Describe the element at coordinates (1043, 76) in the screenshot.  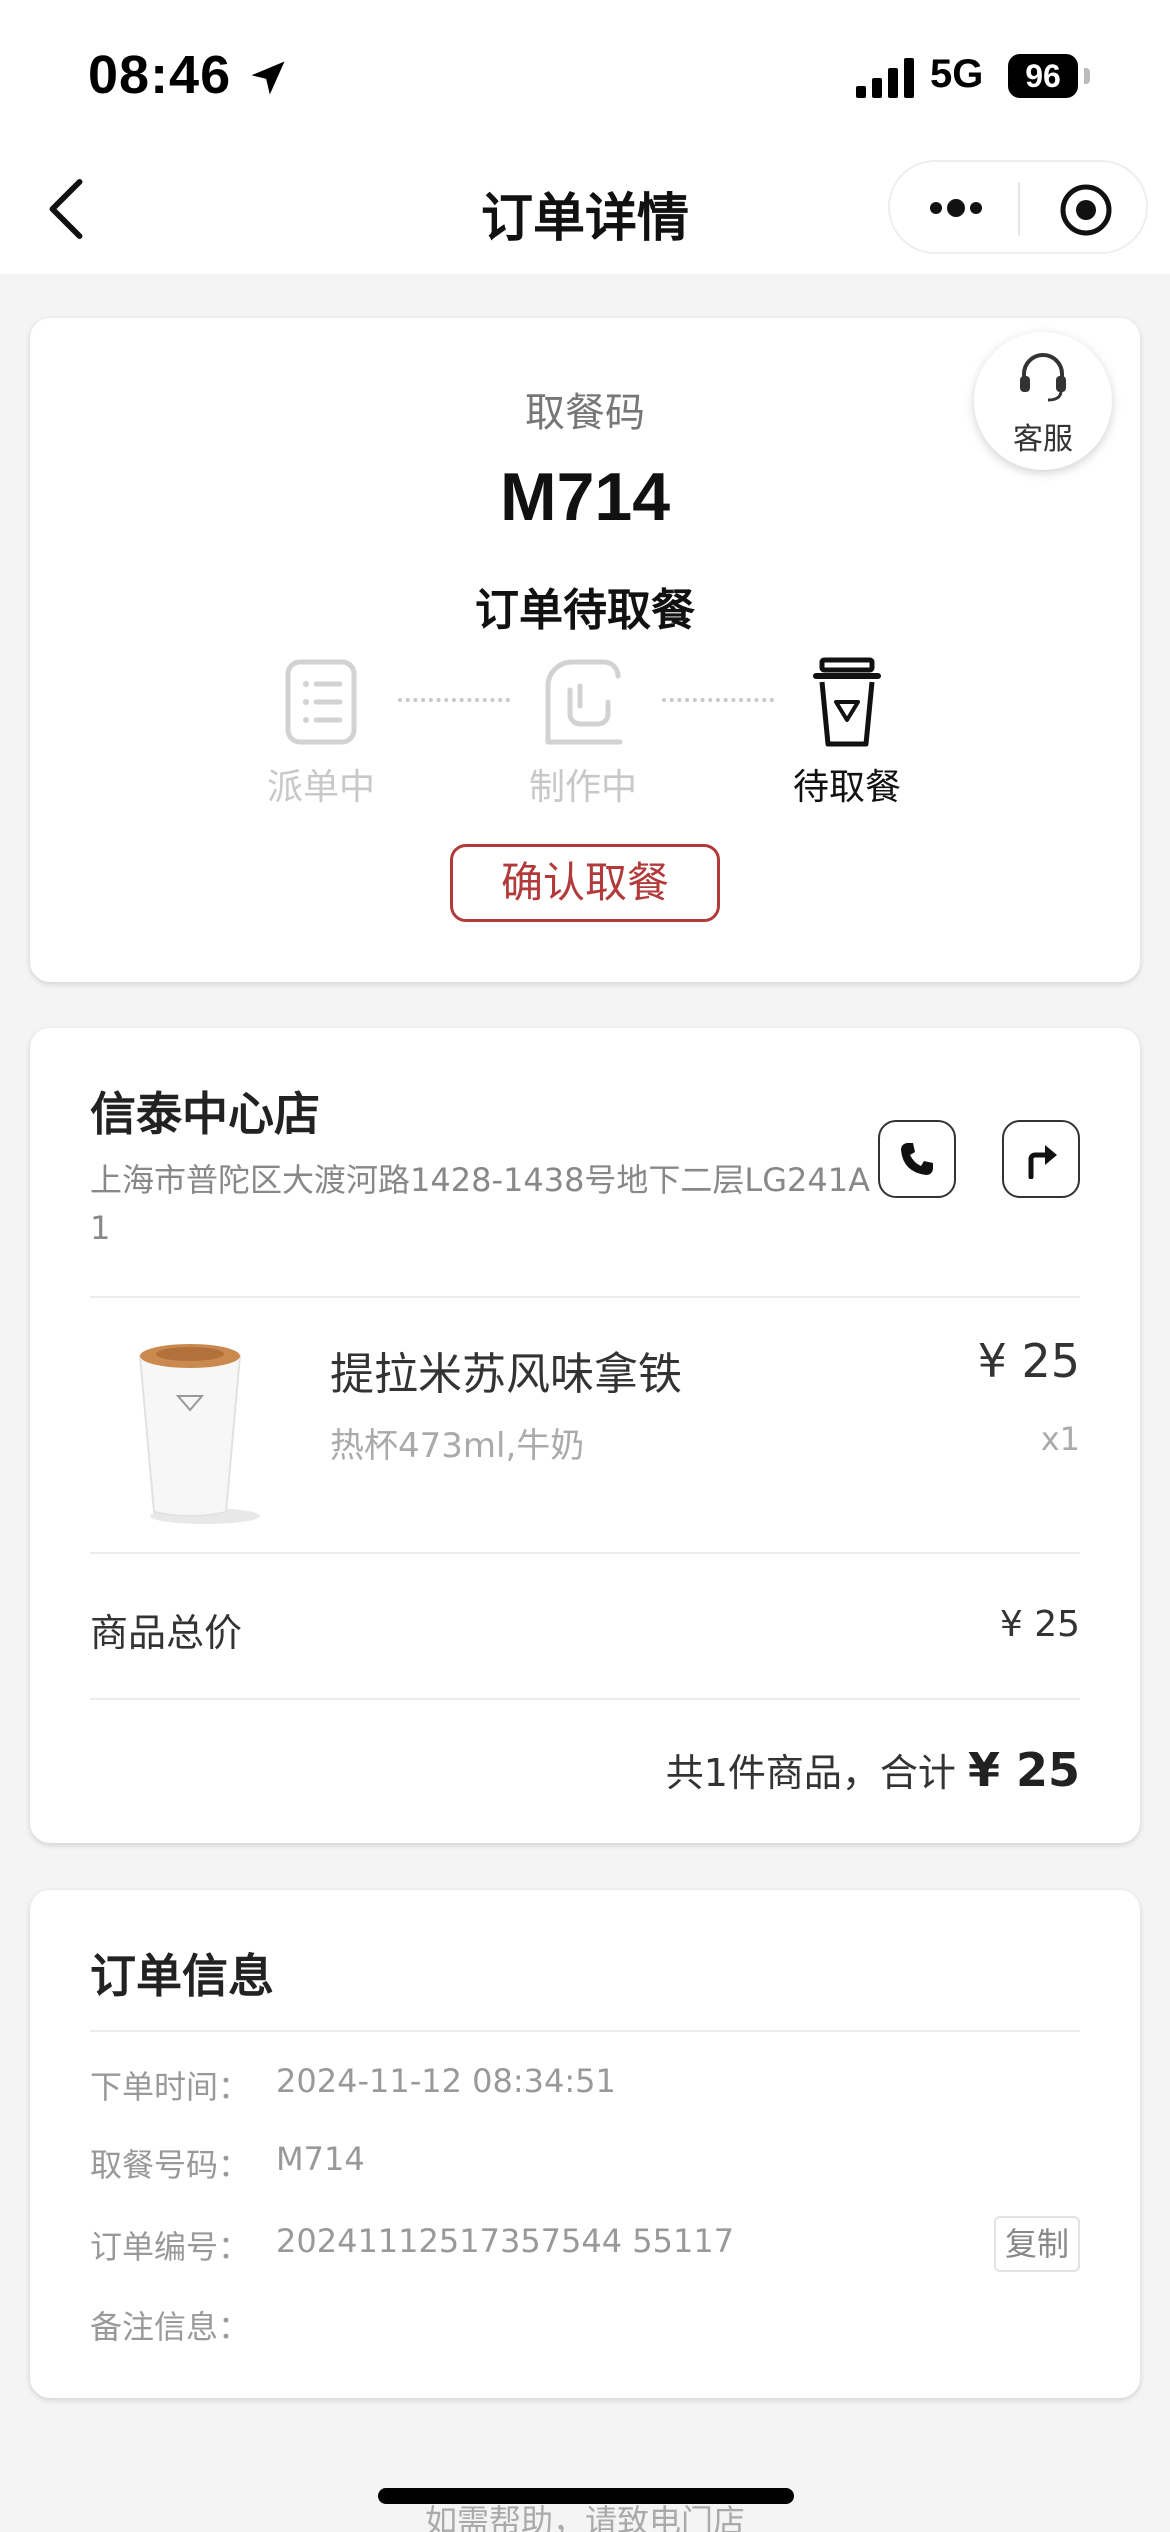
I see `battery-indicator: 96` at that location.